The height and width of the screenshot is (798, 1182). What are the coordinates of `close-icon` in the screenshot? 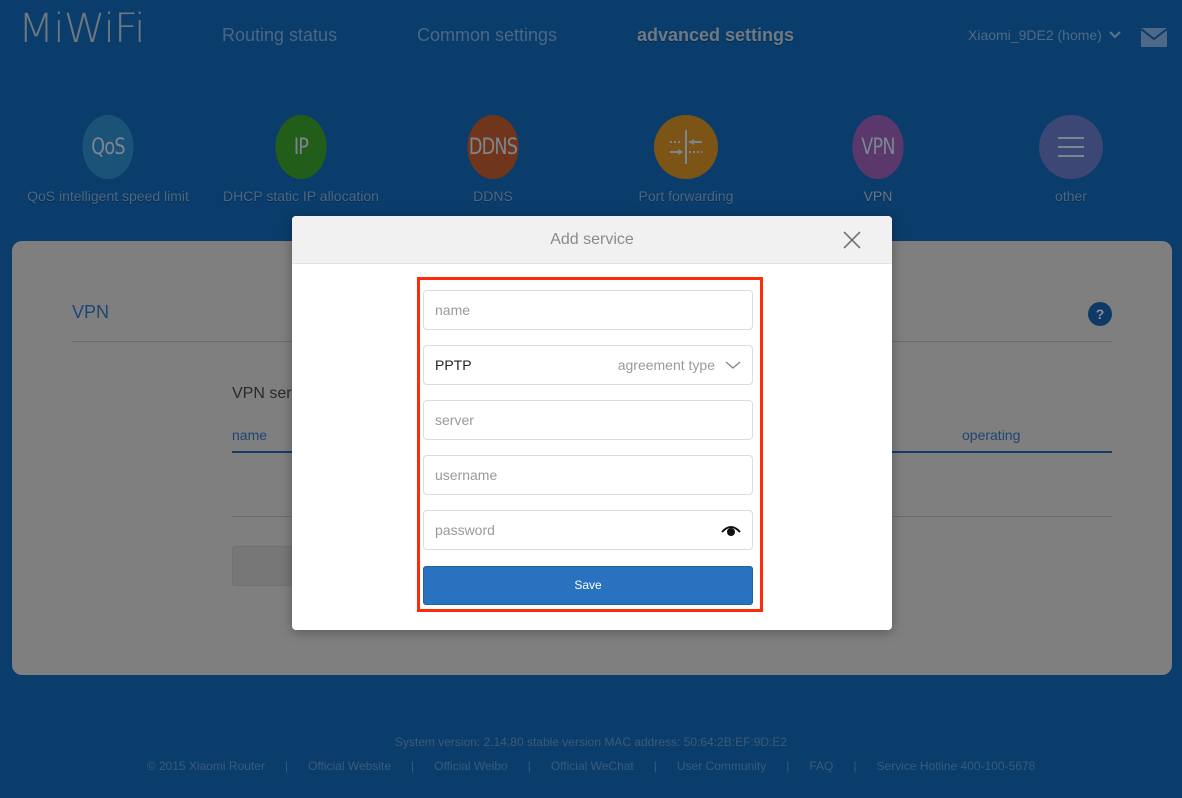 It's located at (852, 240).